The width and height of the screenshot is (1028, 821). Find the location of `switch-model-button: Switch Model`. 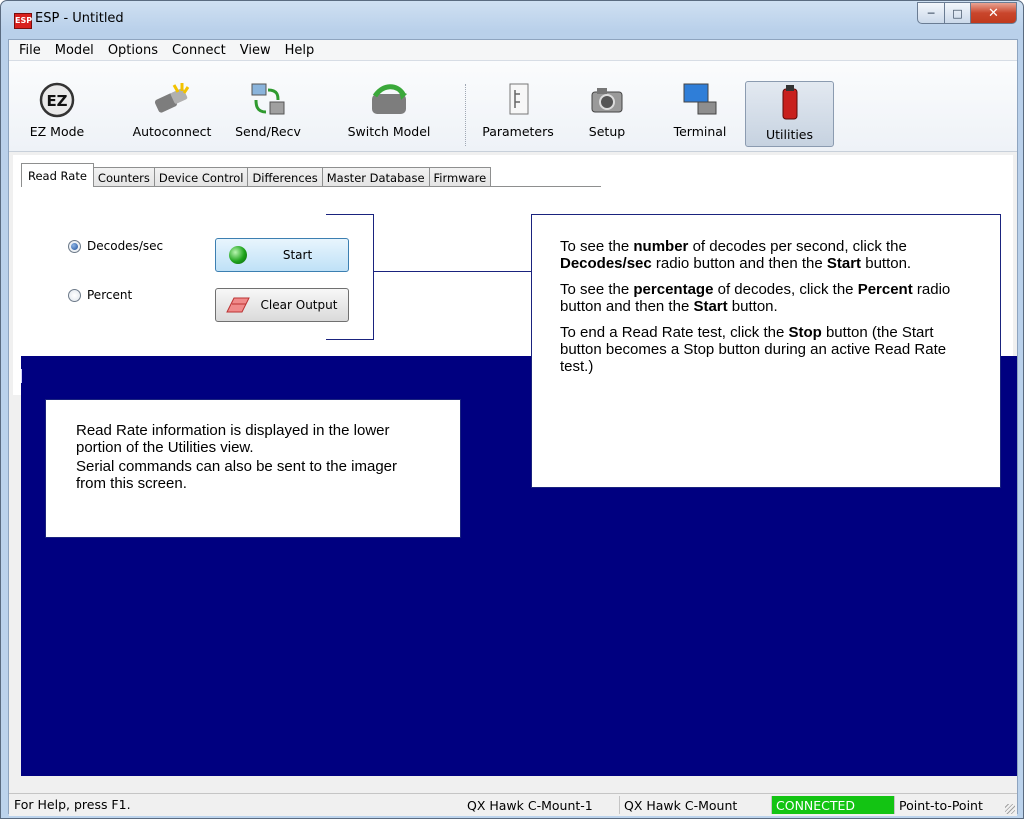

switch-model-button: Switch Model is located at coordinates (389, 114).